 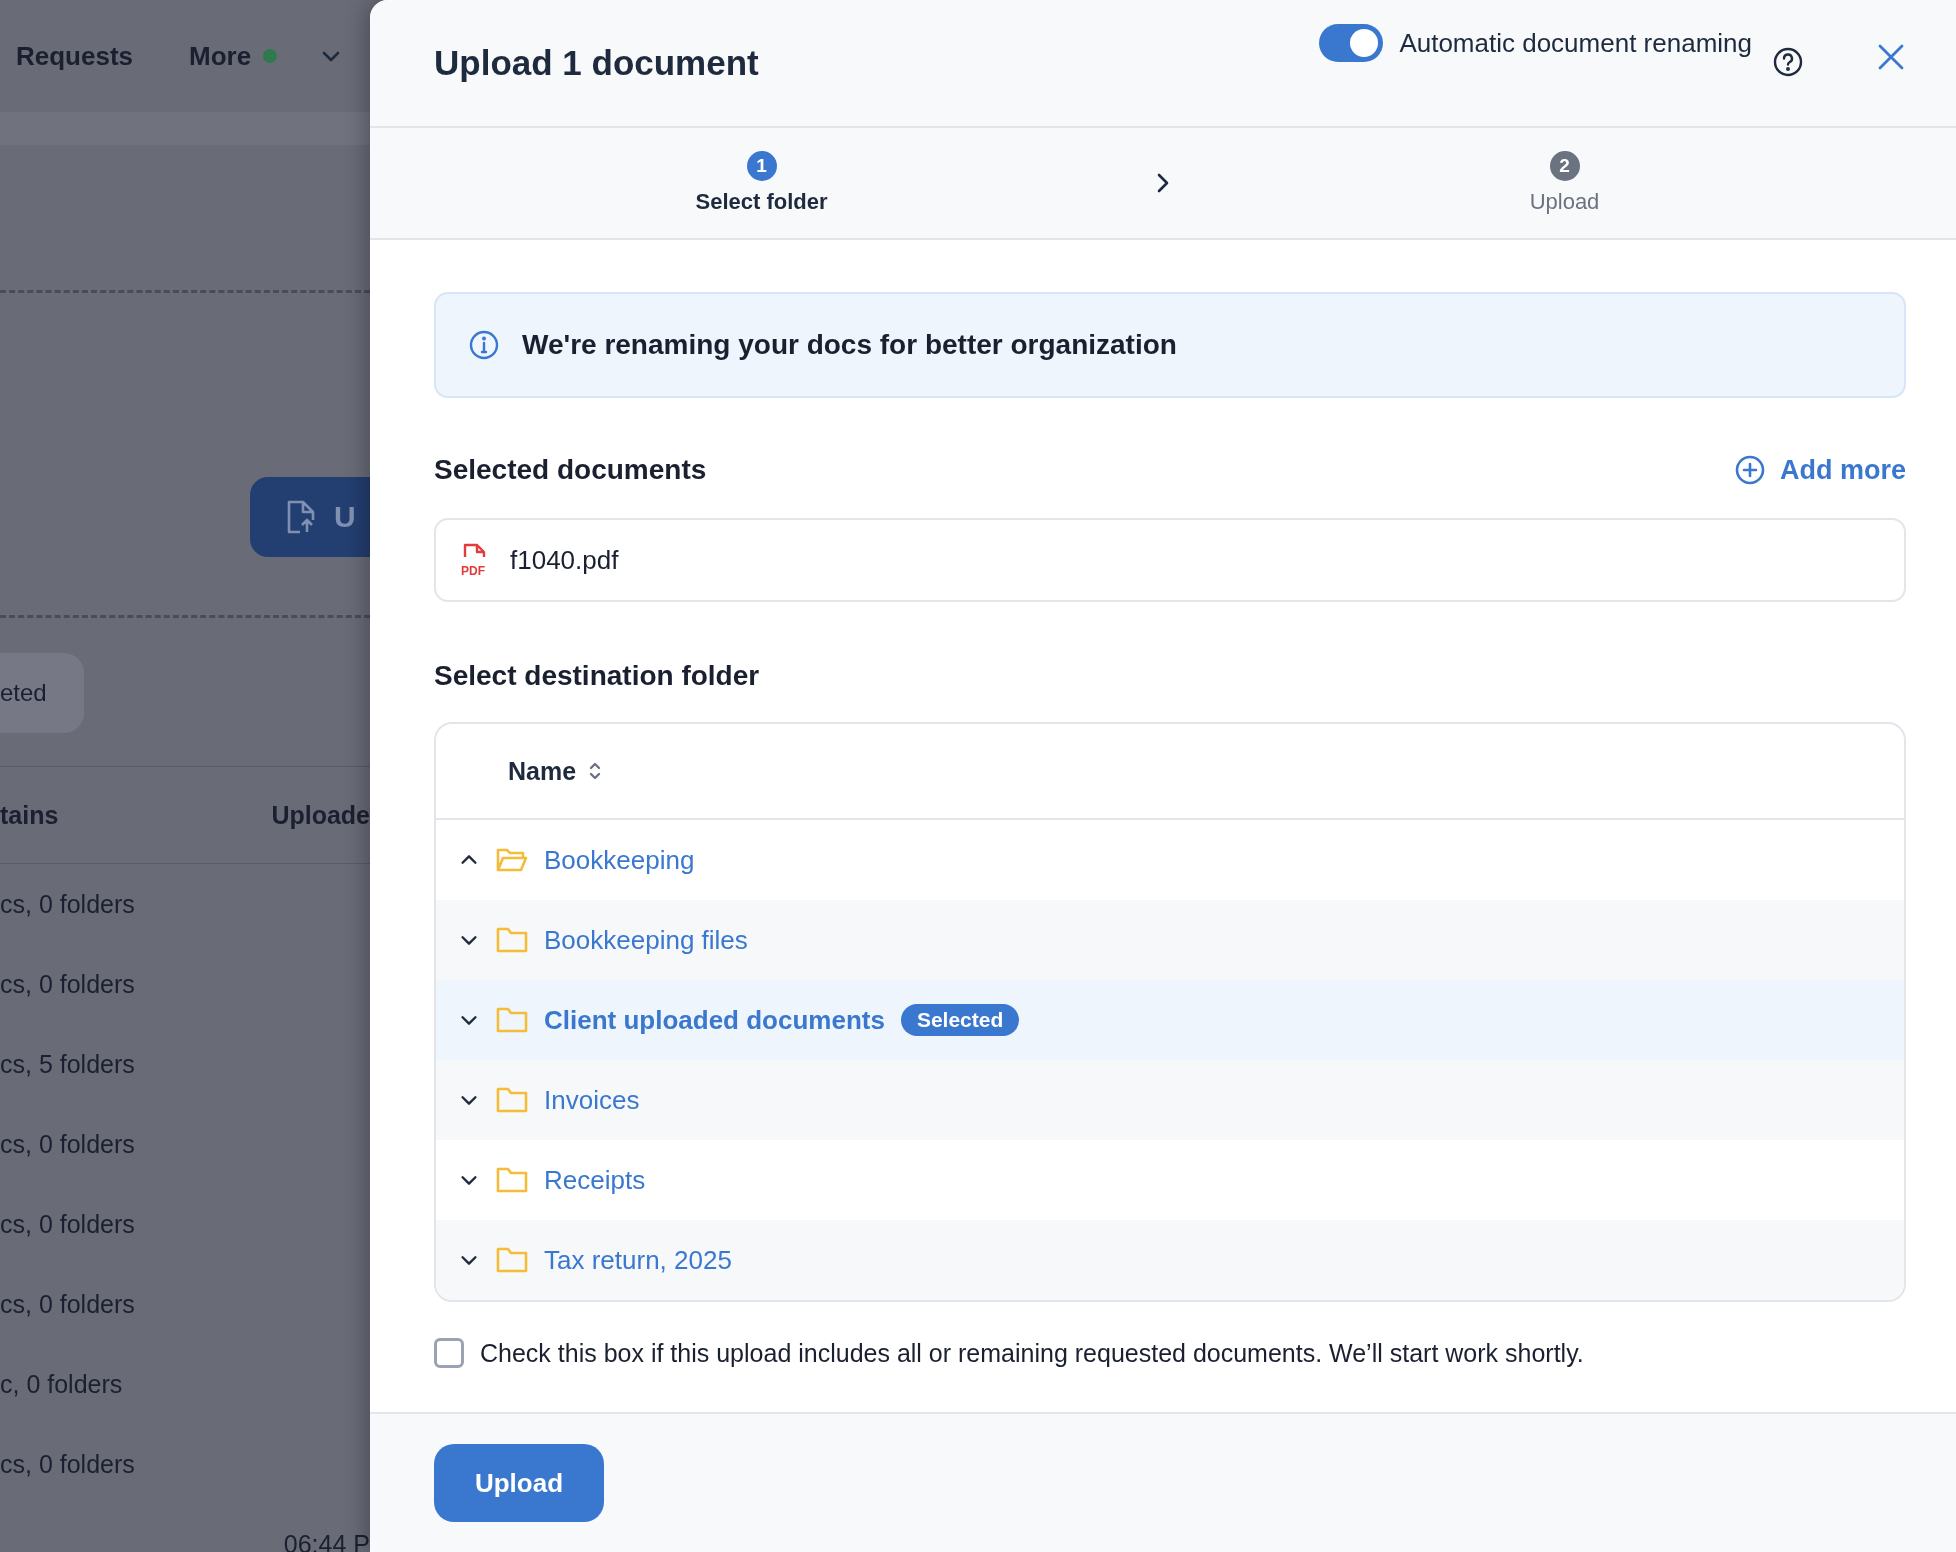 I want to click on folder-name: Receipts, so click(x=595, y=1180).